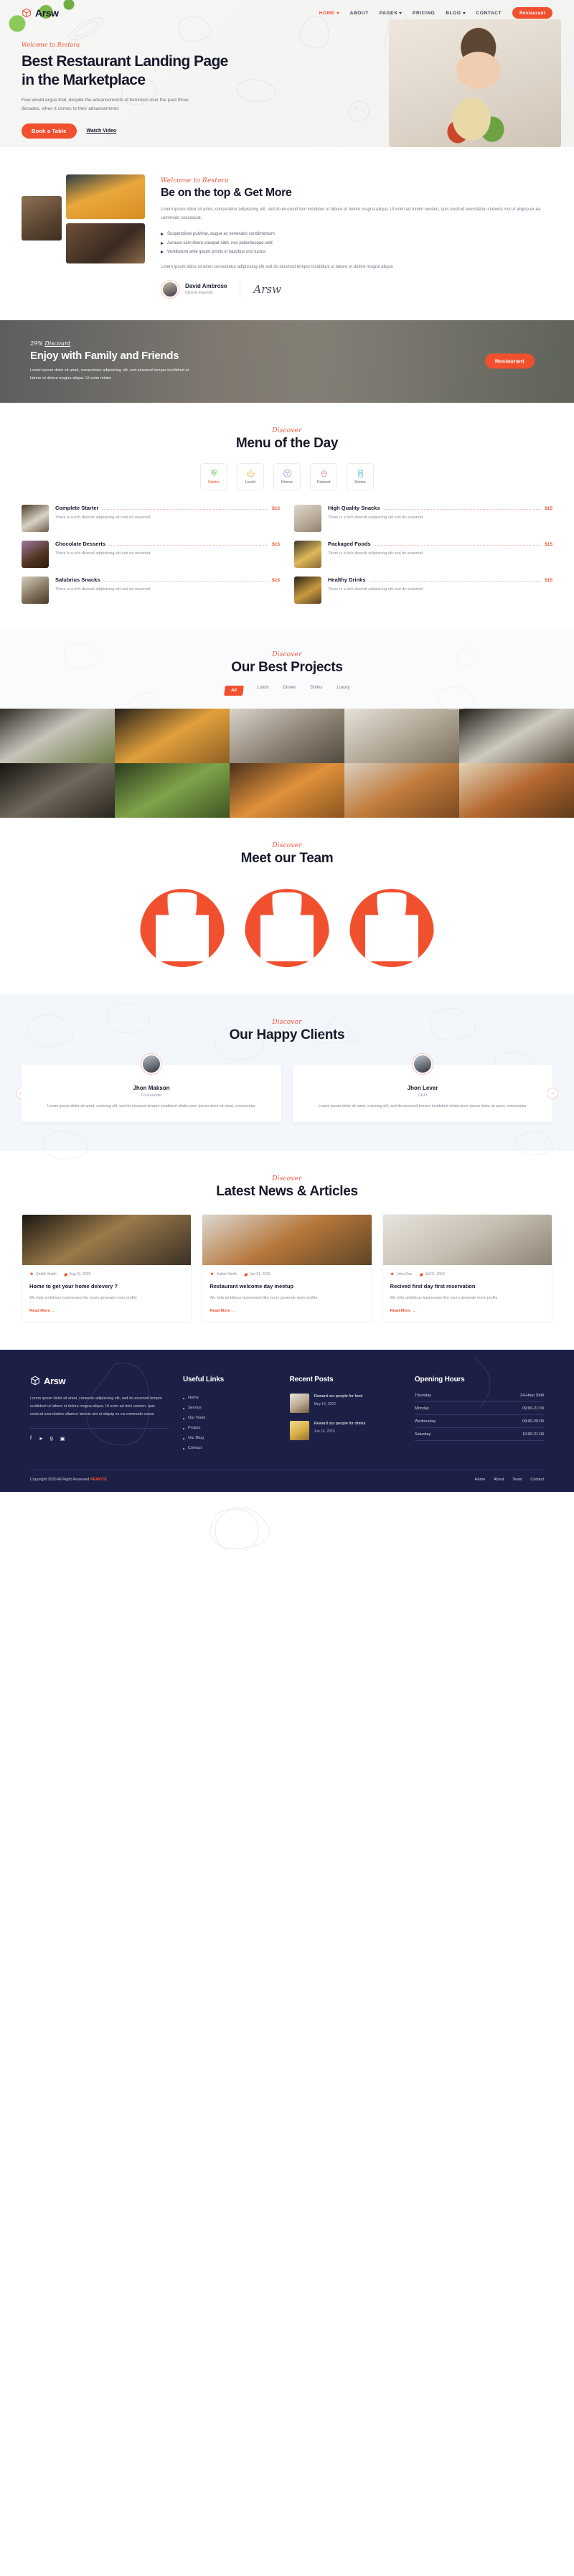 Image resolution: width=574 pixels, height=2576 pixels. I want to click on footer-link-project: Project, so click(229, 1429).